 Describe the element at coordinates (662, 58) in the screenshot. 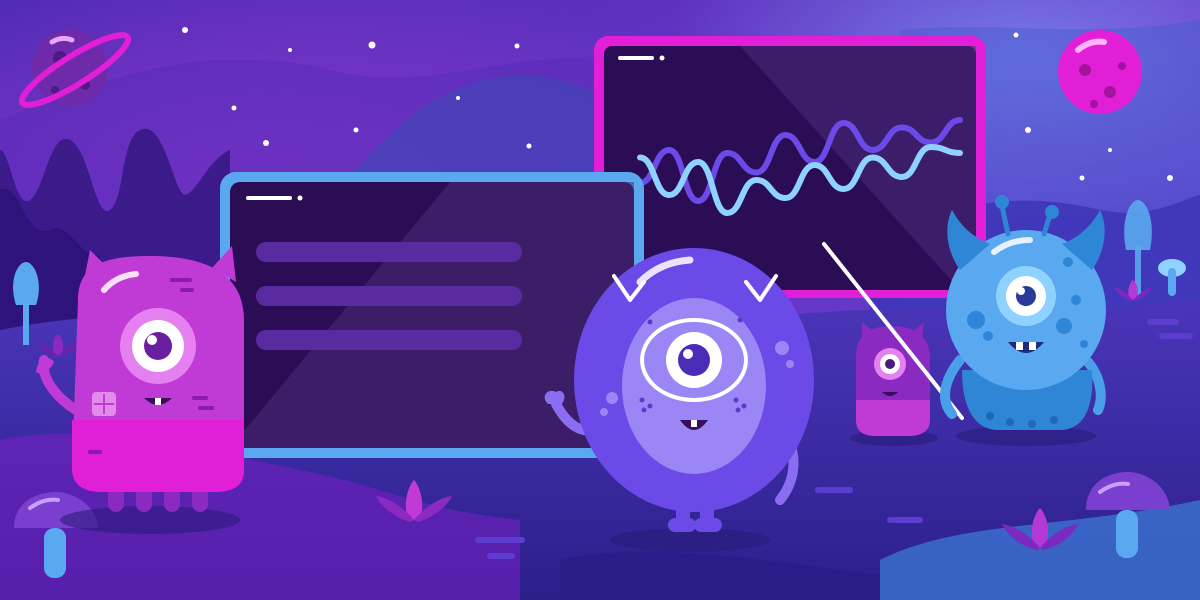

I see `chart-screen-header-dot` at that location.